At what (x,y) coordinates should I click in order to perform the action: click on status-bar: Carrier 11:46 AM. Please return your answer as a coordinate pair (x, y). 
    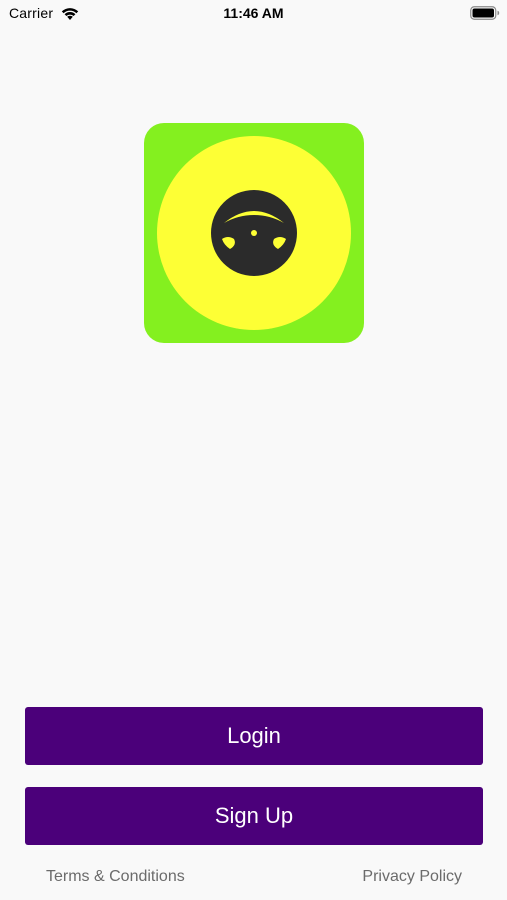
    Looking at the image, I should click on (253, 14).